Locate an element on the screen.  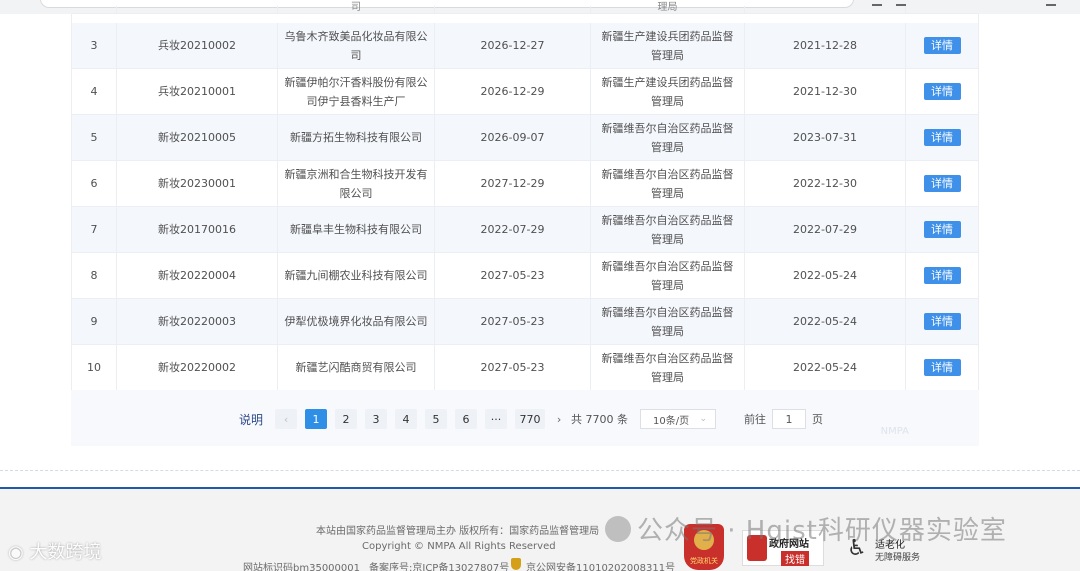
page-button-6: 6 is located at coordinates (466, 419).